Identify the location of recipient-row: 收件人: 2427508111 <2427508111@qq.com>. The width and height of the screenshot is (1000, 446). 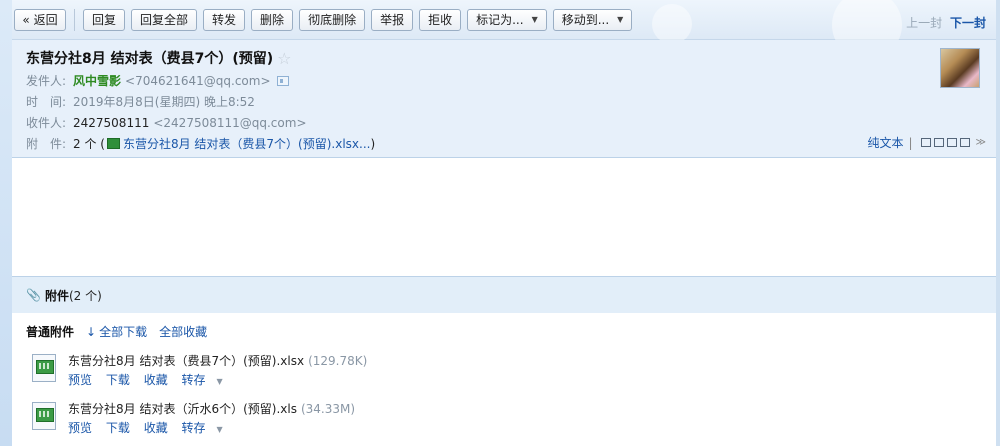
(504, 122).